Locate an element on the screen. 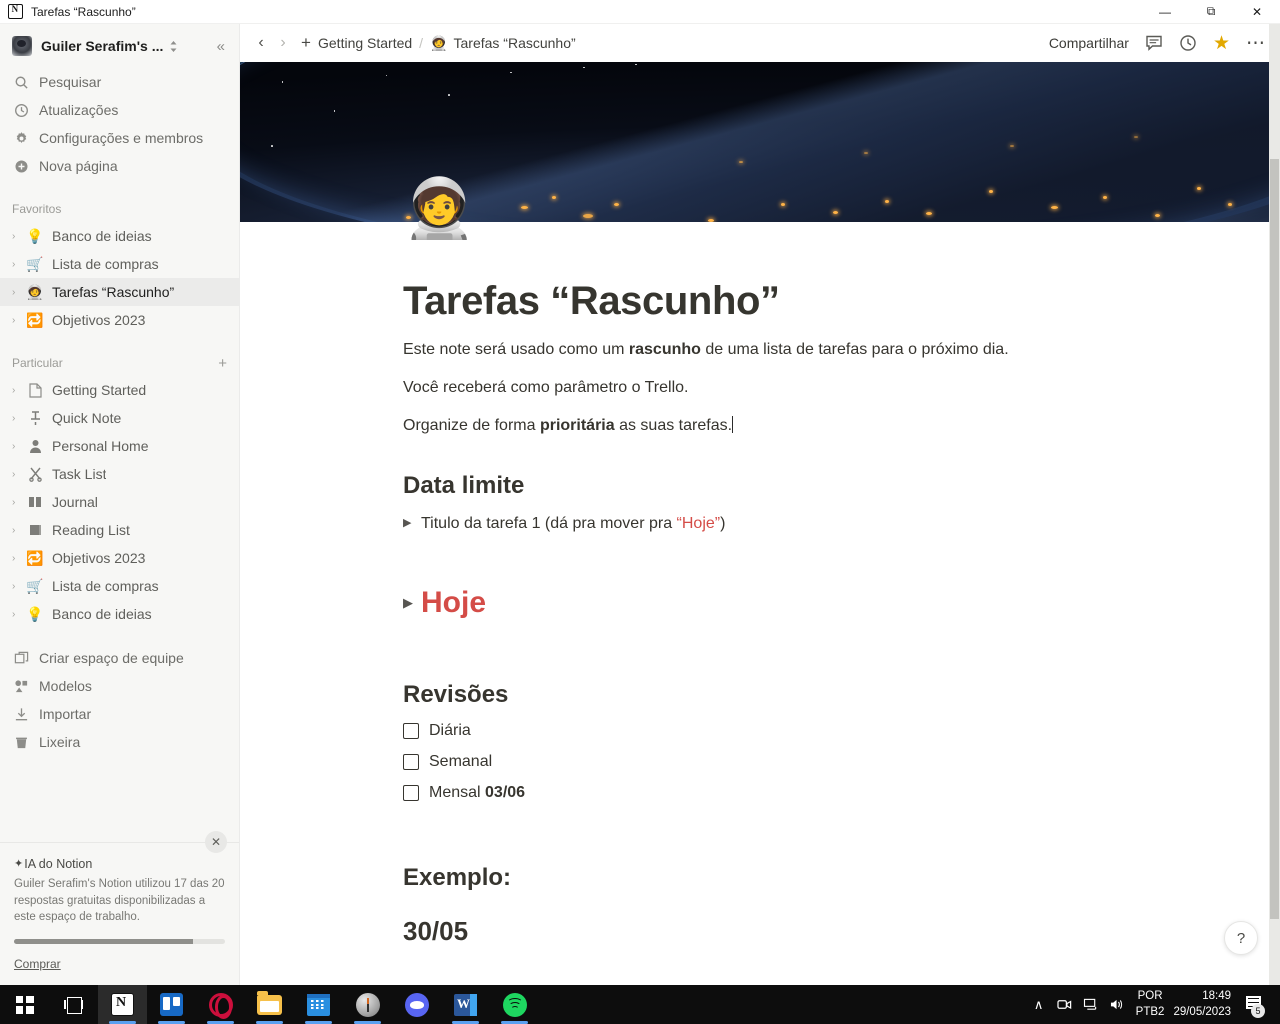 The width and height of the screenshot is (1280, 1024). task-view-button is located at coordinates (73, 1004).